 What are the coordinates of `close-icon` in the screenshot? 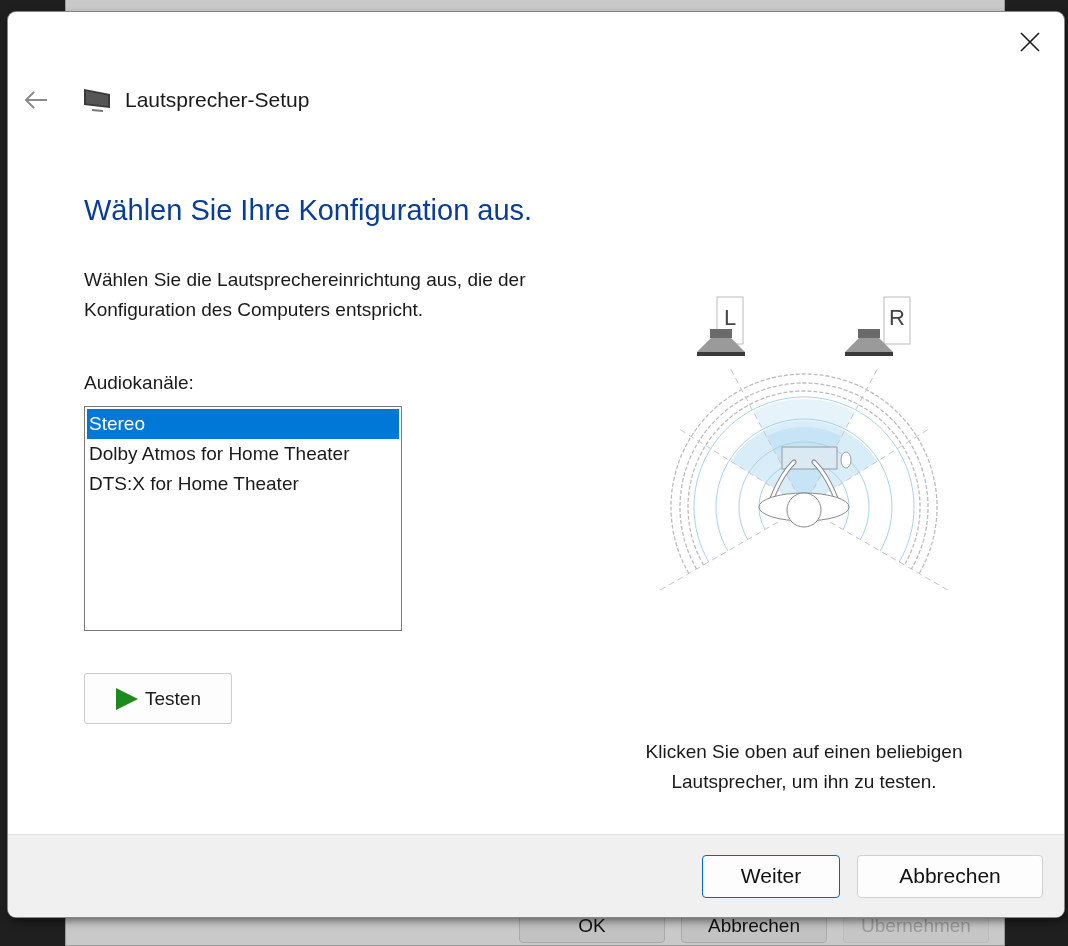 It's located at (1030, 42).